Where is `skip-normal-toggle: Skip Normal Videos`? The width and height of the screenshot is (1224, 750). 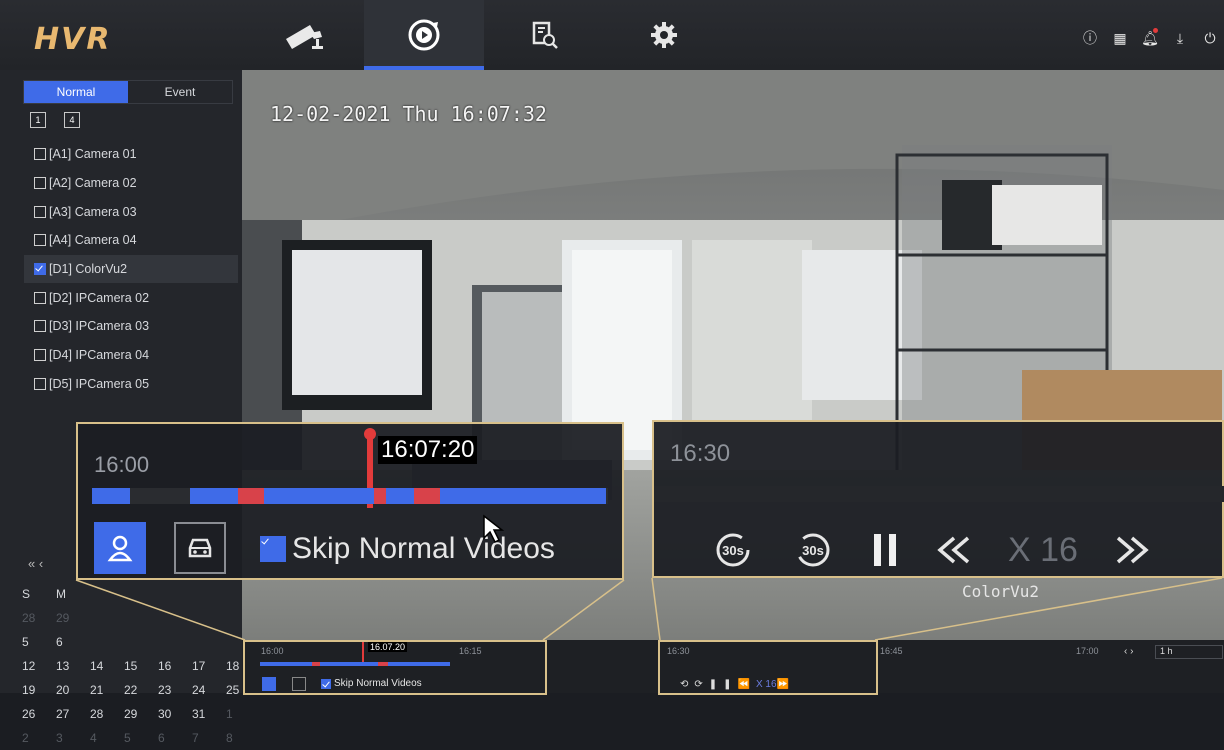
skip-normal-toggle: Skip Normal Videos is located at coordinates (407, 549).